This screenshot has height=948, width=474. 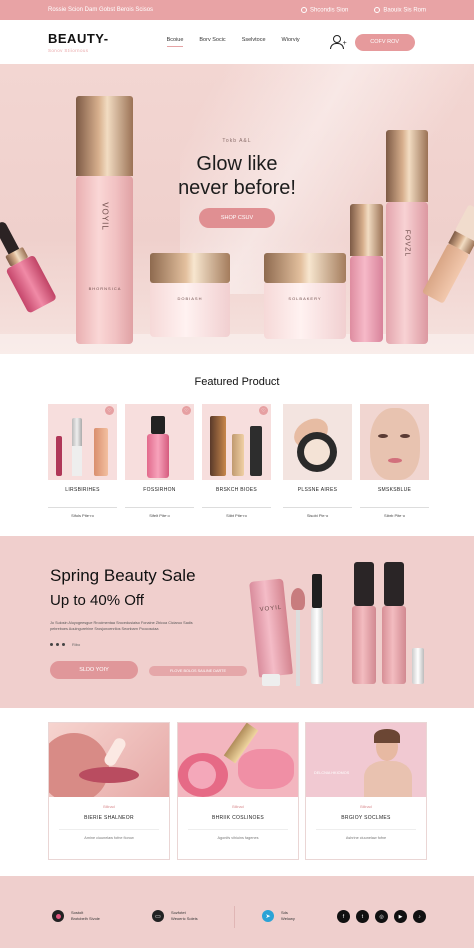 What do you see at coordinates (68, 50) in the screenshot?
I see `logo-tagline: Sonov Stiiornous` at bounding box center [68, 50].